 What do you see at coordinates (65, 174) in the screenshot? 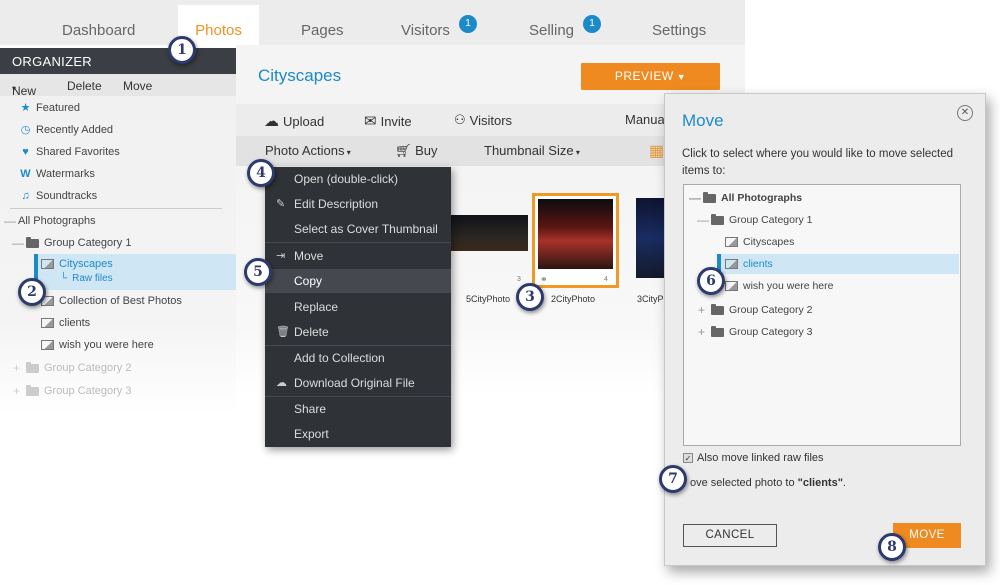
I see `sidebar-item-label: Watermarks` at bounding box center [65, 174].